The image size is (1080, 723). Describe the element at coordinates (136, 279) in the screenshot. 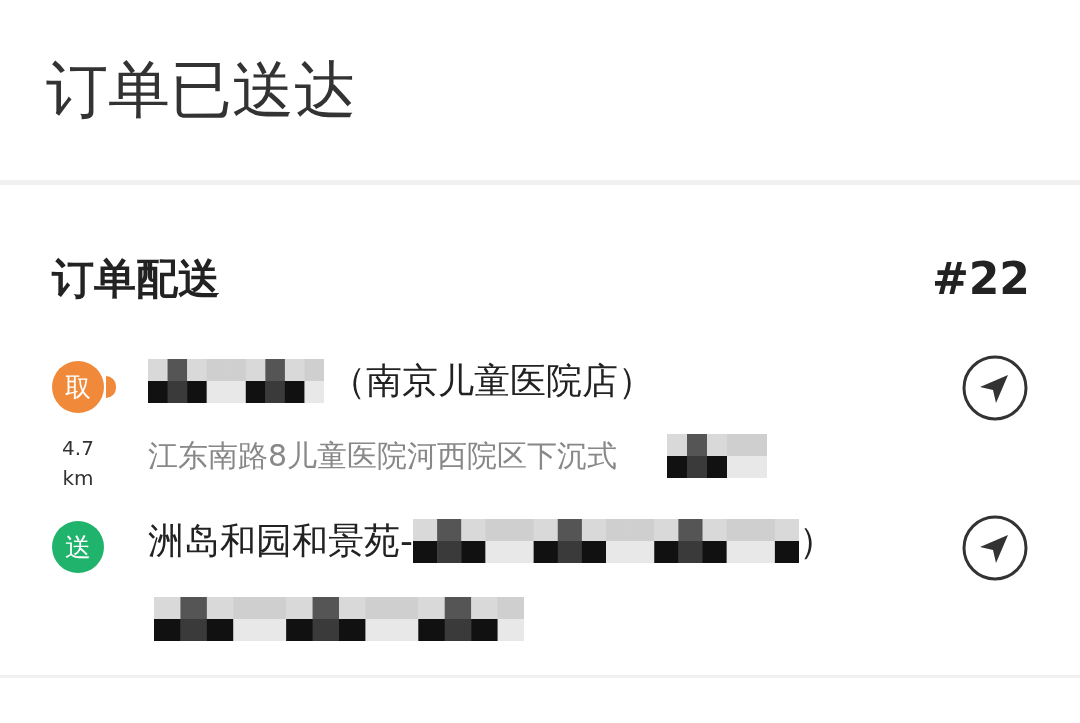

I see `section-title: 订单配送` at that location.